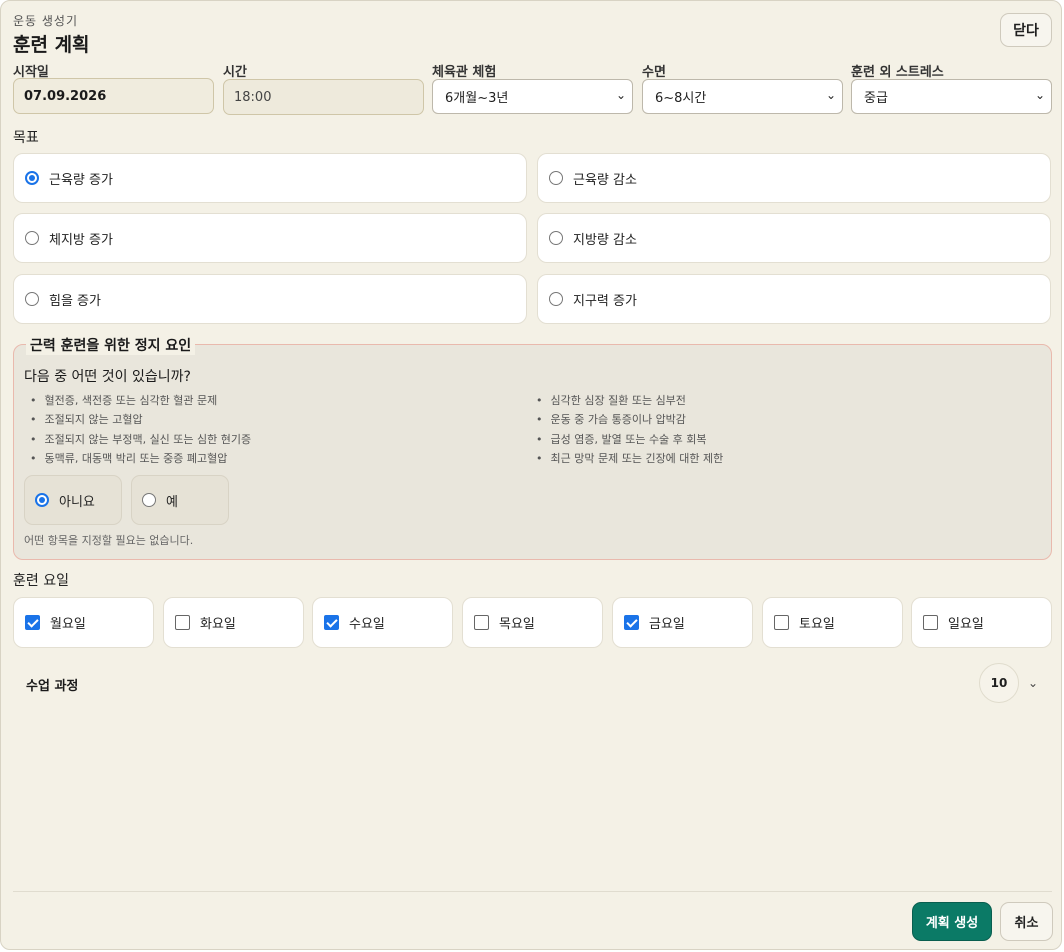  I want to click on stress-value: 중급, so click(876, 98).